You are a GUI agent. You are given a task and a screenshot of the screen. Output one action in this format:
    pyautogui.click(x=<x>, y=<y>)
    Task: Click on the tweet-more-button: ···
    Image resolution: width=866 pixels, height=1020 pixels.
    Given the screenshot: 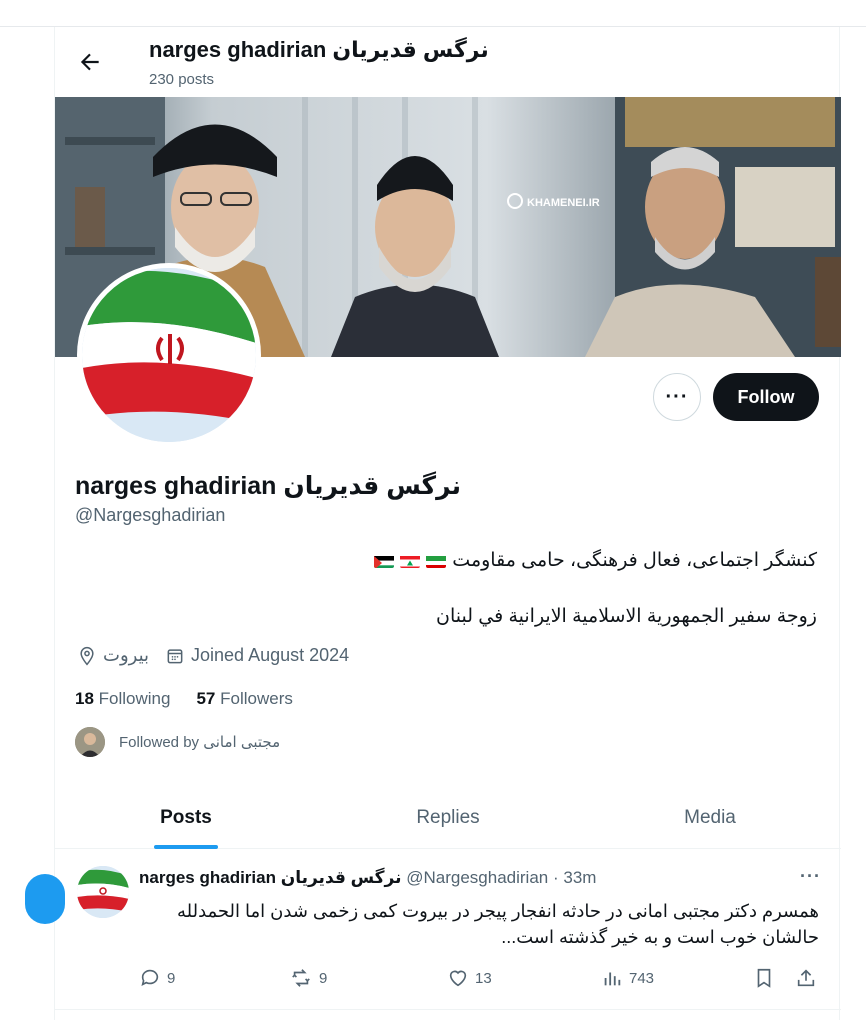 What is the action you would take?
    pyautogui.click(x=810, y=876)
    